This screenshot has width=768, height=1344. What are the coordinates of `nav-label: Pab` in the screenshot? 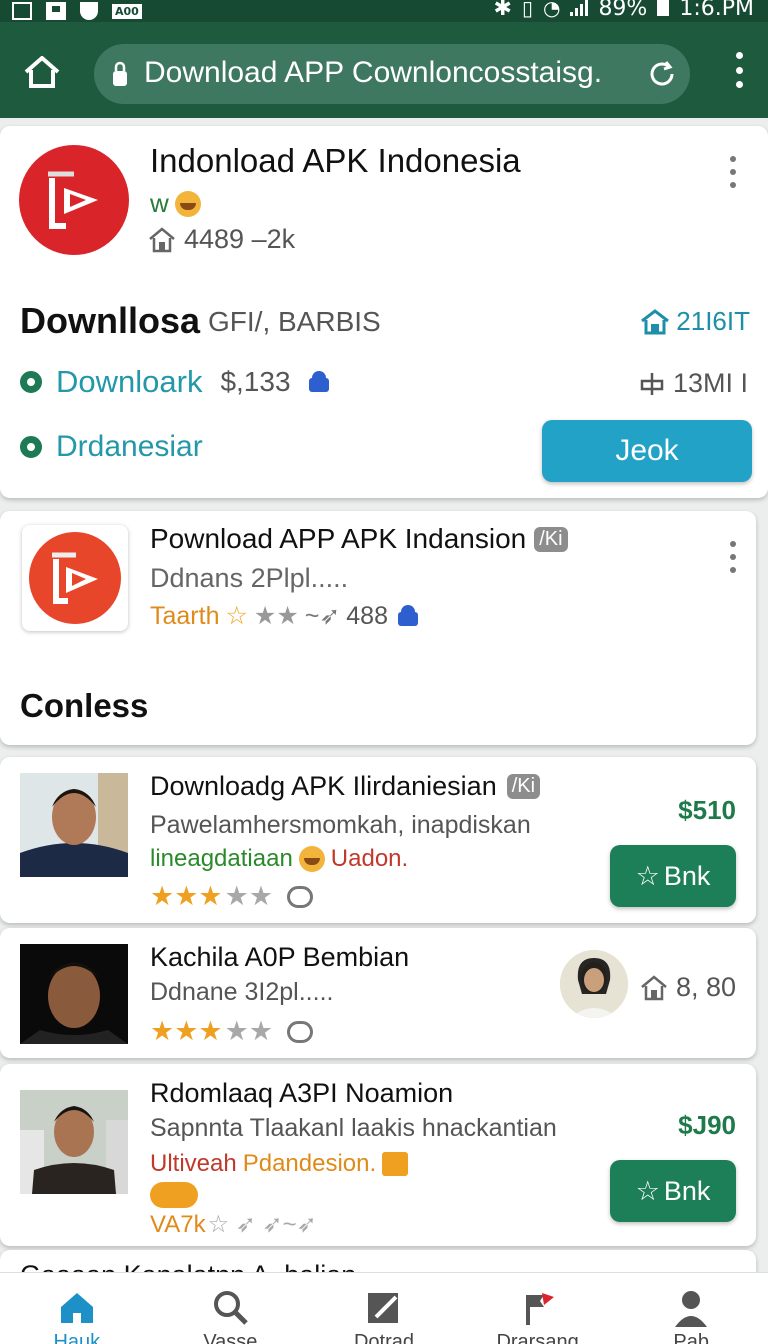 It's located at (691, 1337).